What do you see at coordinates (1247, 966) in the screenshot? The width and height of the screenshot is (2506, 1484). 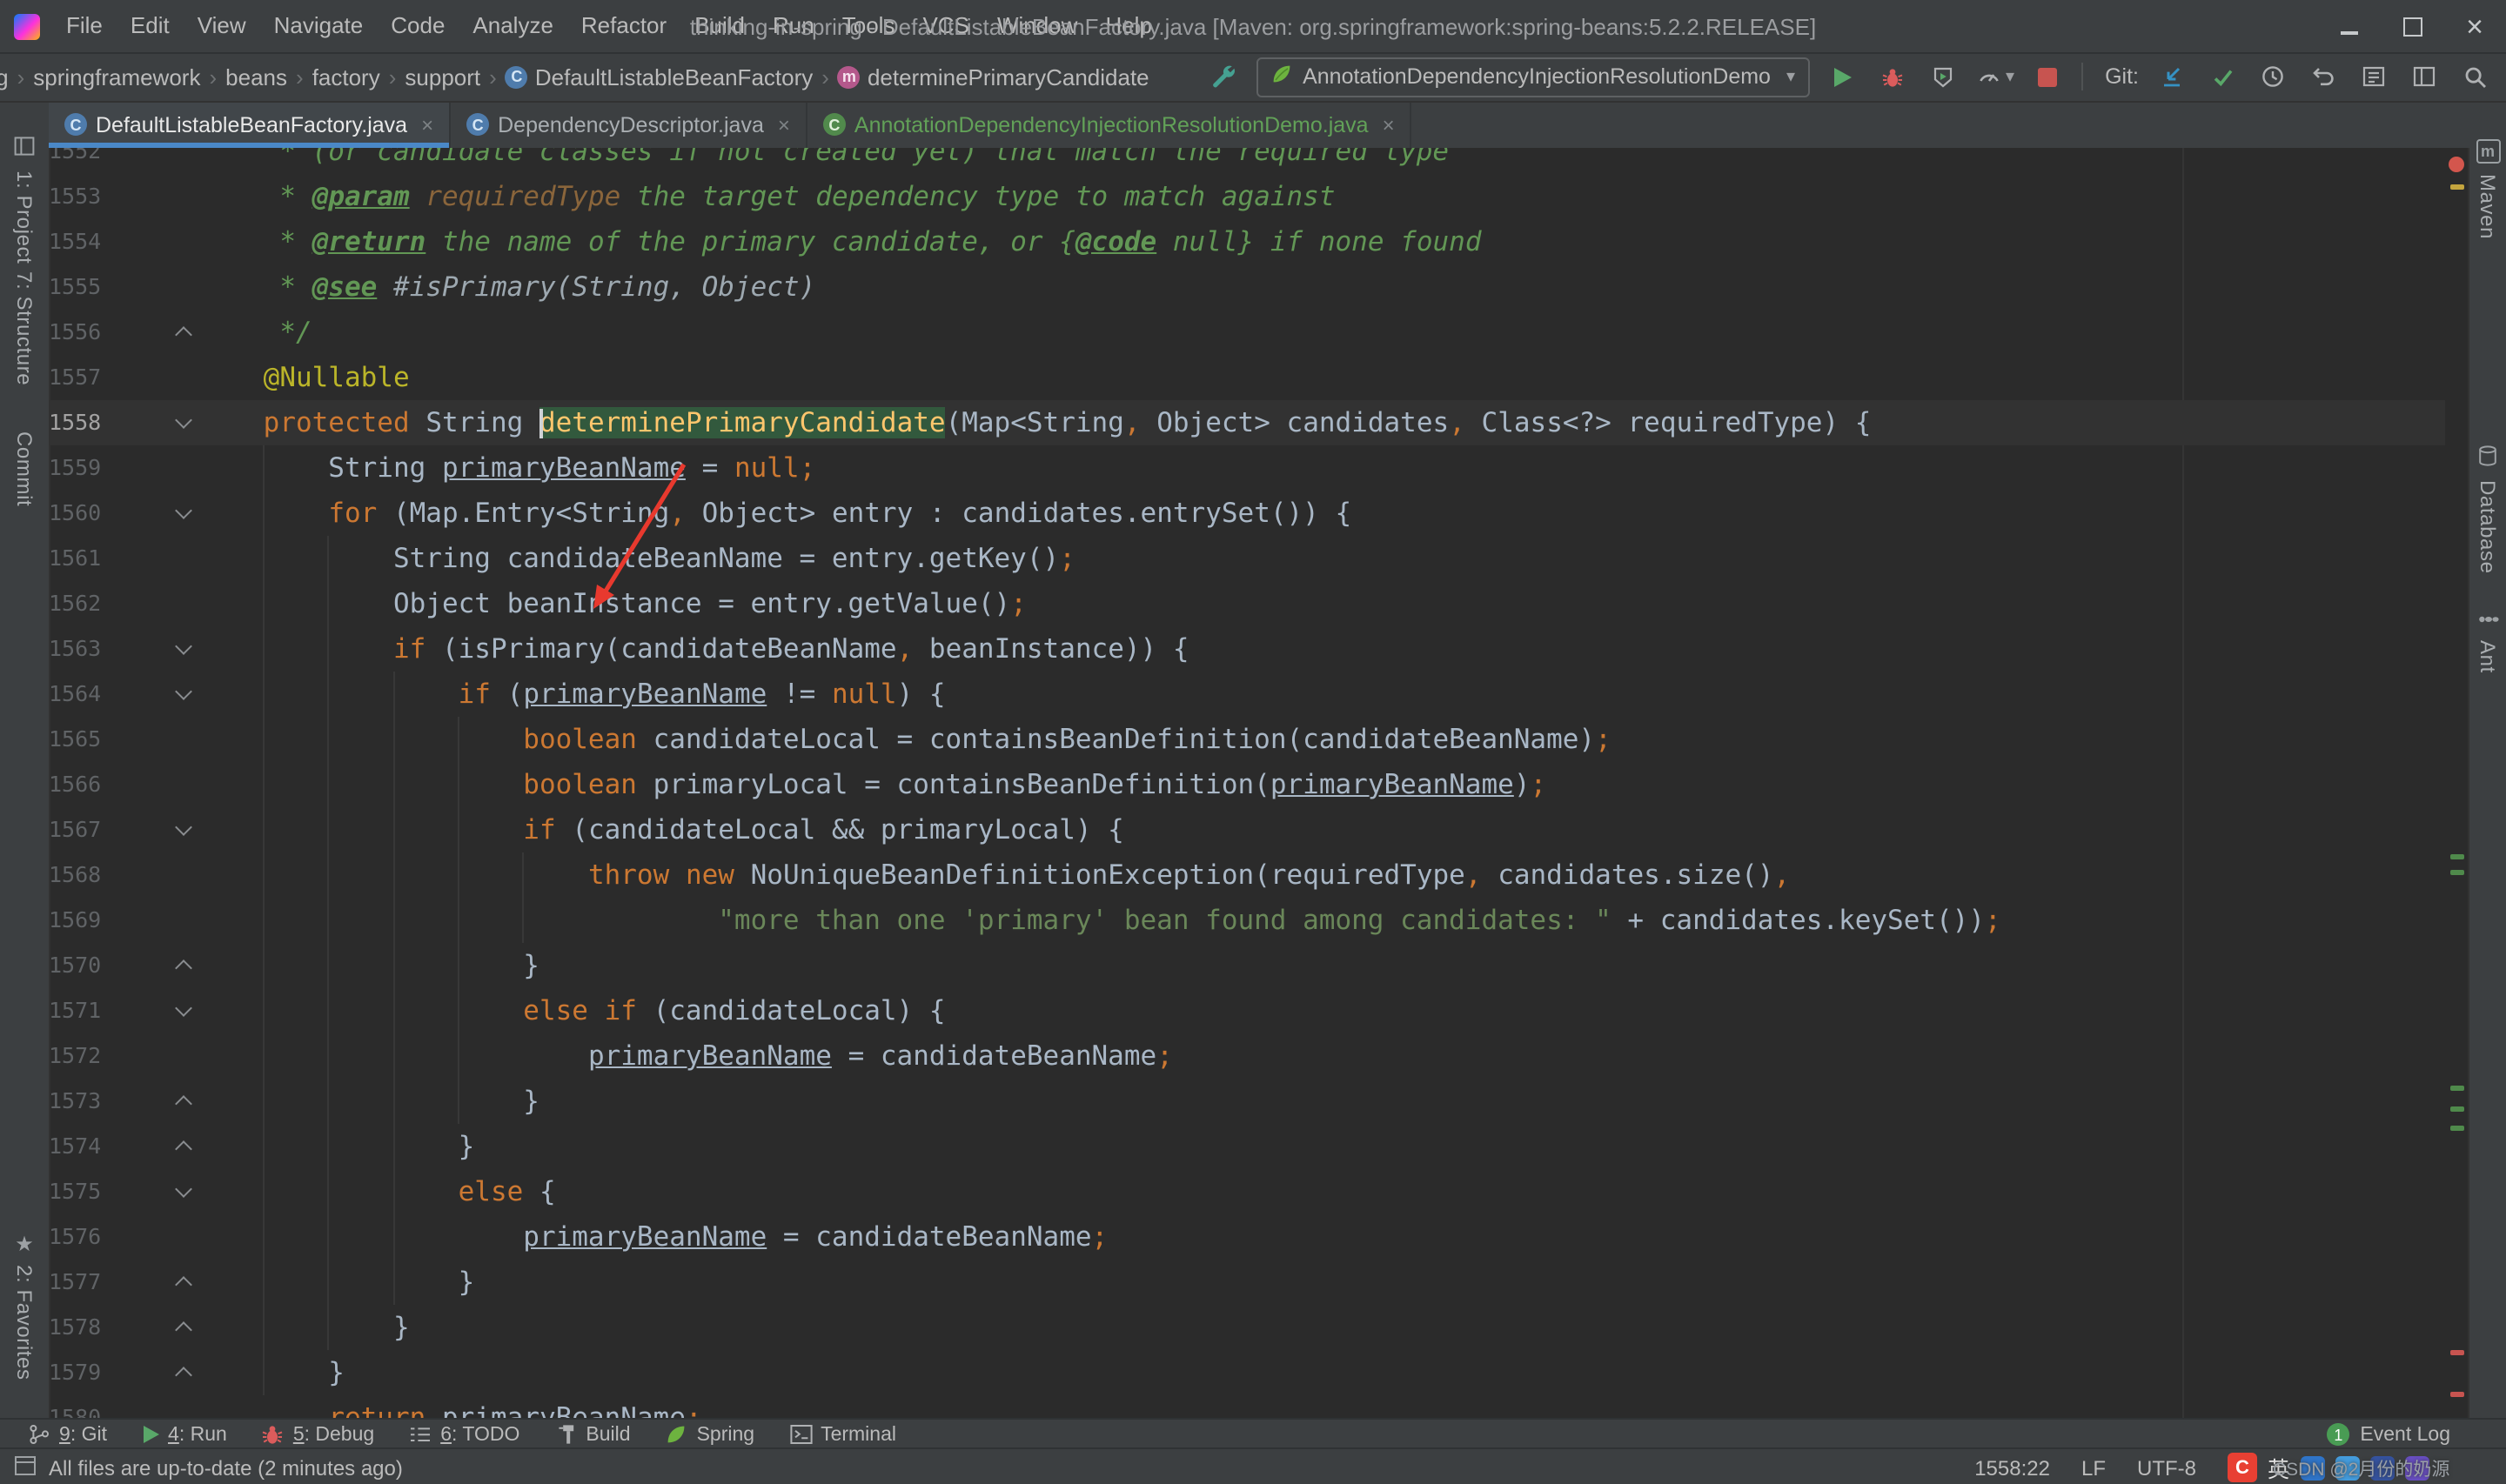 I see `code-line: 1570 }` at bounding box center [1247, 966].